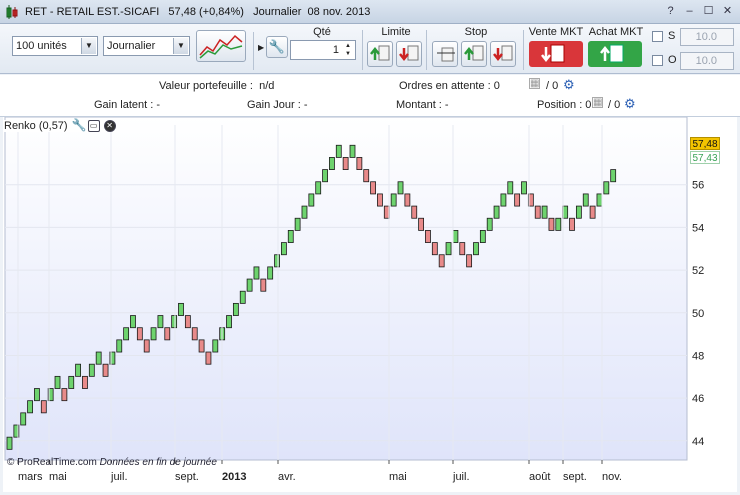 This screenshot has height=495, width=740. I want to click on stop-sell-icon, so click(503, 53).